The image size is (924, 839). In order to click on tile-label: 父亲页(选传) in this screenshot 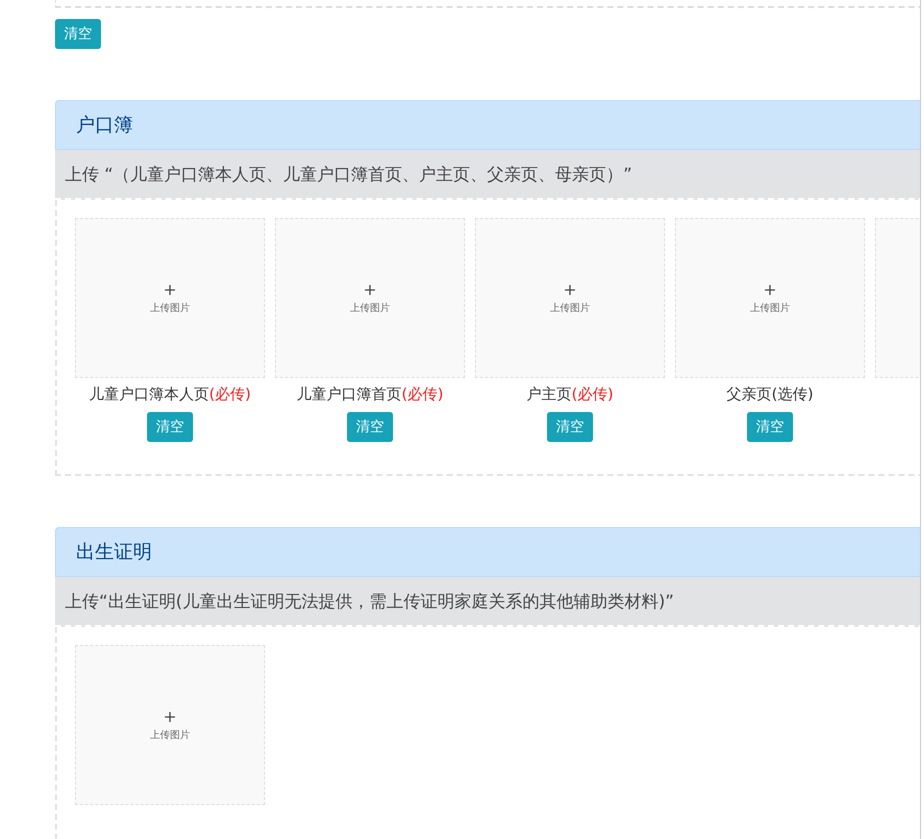, I will do `click(770, 394)`.